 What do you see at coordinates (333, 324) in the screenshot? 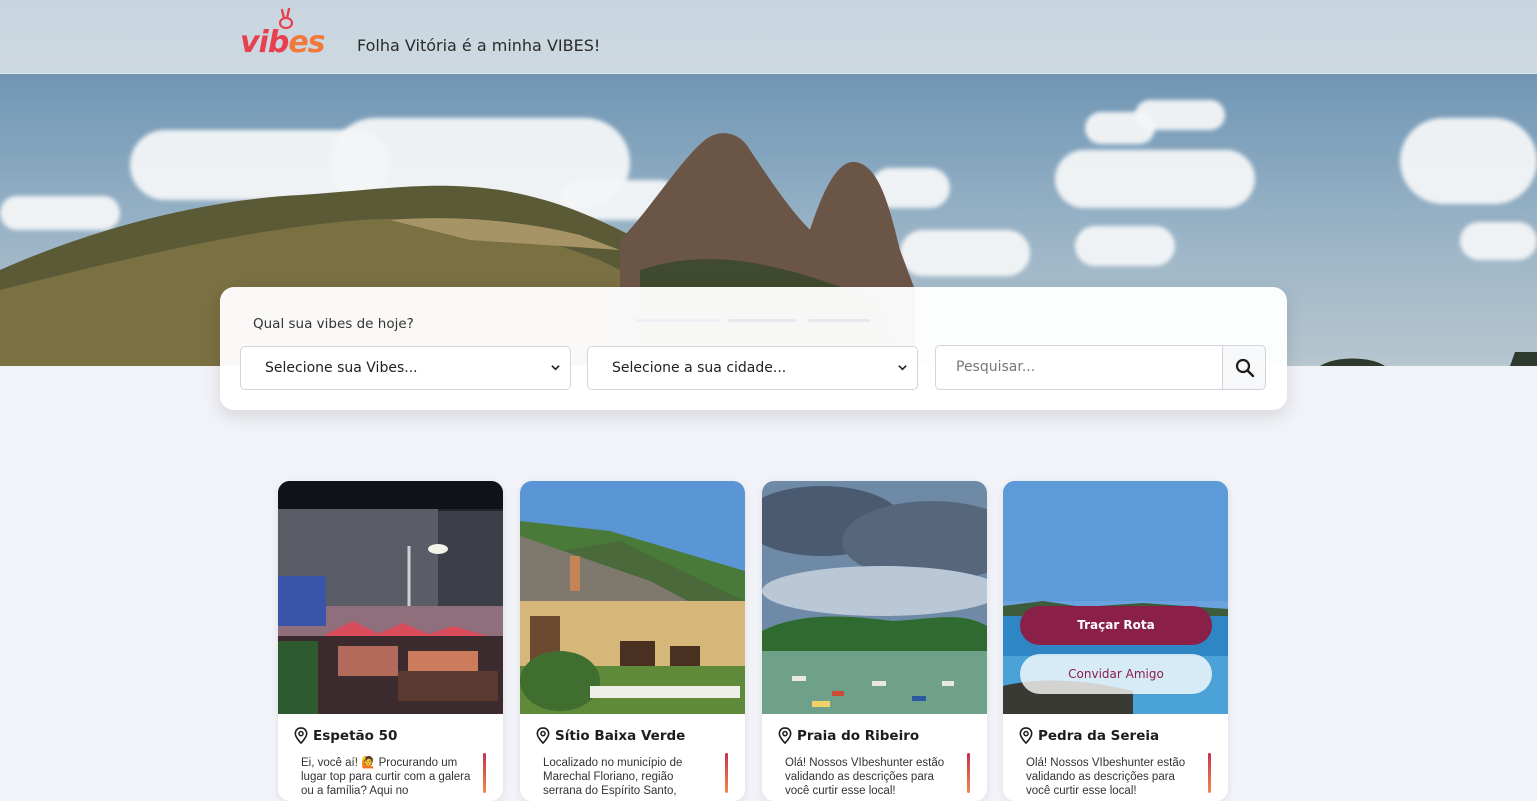
I see `search-label: Qual sua vibes de hoje?` at bounding box center [333, 324].